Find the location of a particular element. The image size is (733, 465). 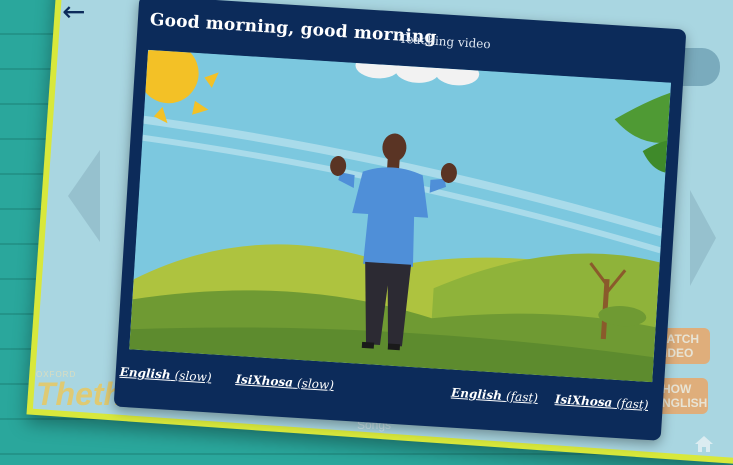

link-english-fast-lang: English is located at coordinates (476, 394).